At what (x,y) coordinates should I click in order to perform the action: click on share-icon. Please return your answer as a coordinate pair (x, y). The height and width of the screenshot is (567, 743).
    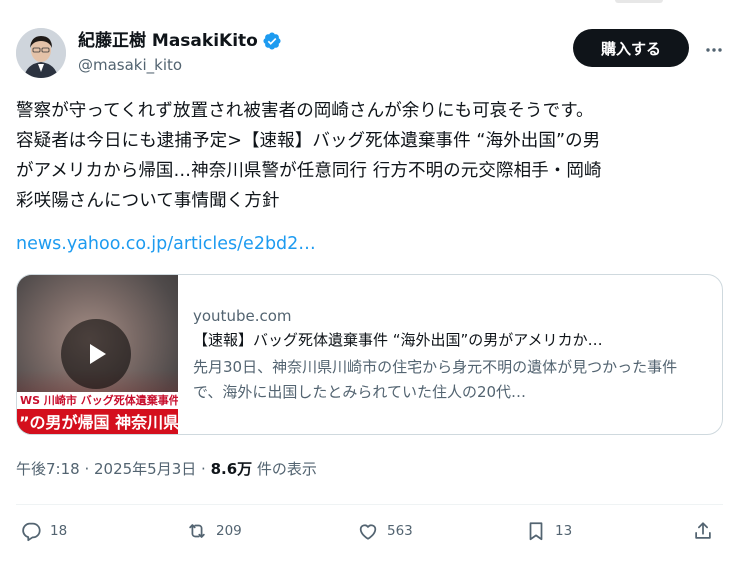
    Looking at the image, I should click on (703, 530).